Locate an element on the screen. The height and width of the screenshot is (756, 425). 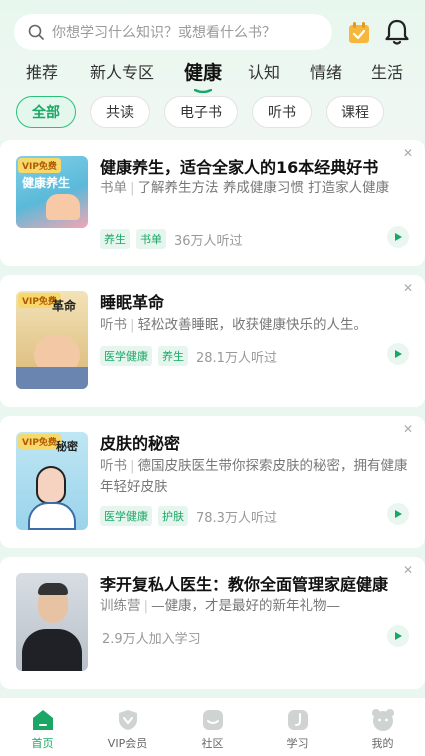
tag: 书单 is located at coordinates (151, 239).